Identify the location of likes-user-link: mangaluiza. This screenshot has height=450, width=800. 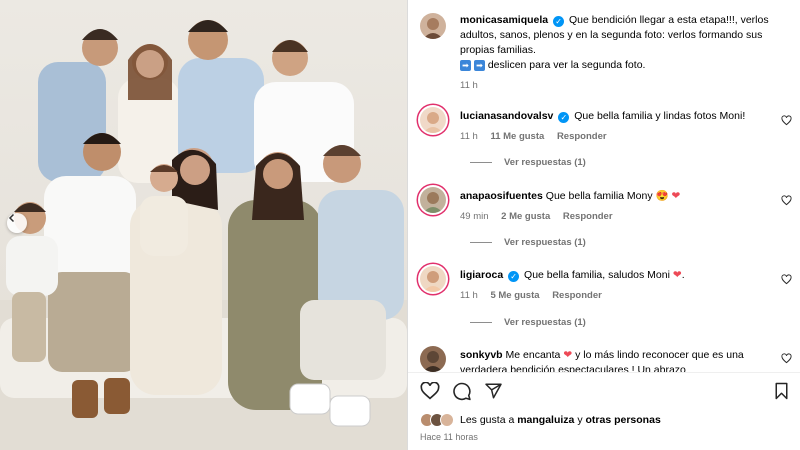
(545, 420).